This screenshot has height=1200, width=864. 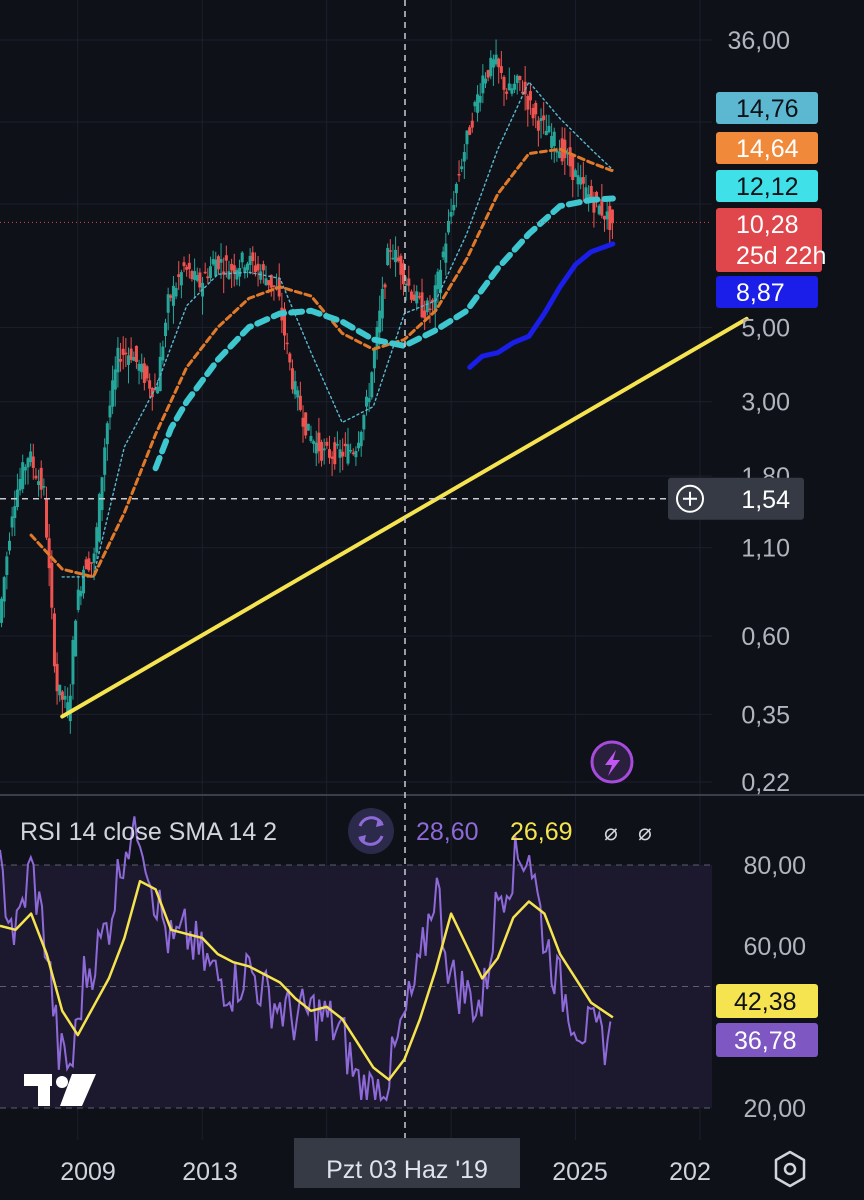 What do you see at coordinates (407, 1170) in the screenshot?
I see `crosshair-date-text: Pzt 03 Haz '19` at bounding box center [407, 1170].